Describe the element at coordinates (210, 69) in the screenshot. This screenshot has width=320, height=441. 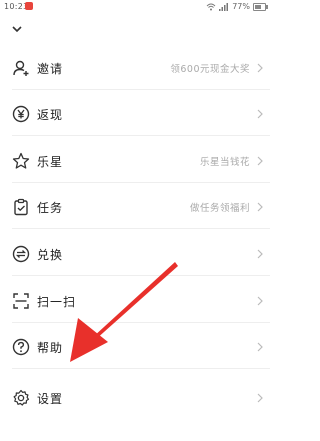
I see `menu-item-hint: 领600元现金大奖` at that location.